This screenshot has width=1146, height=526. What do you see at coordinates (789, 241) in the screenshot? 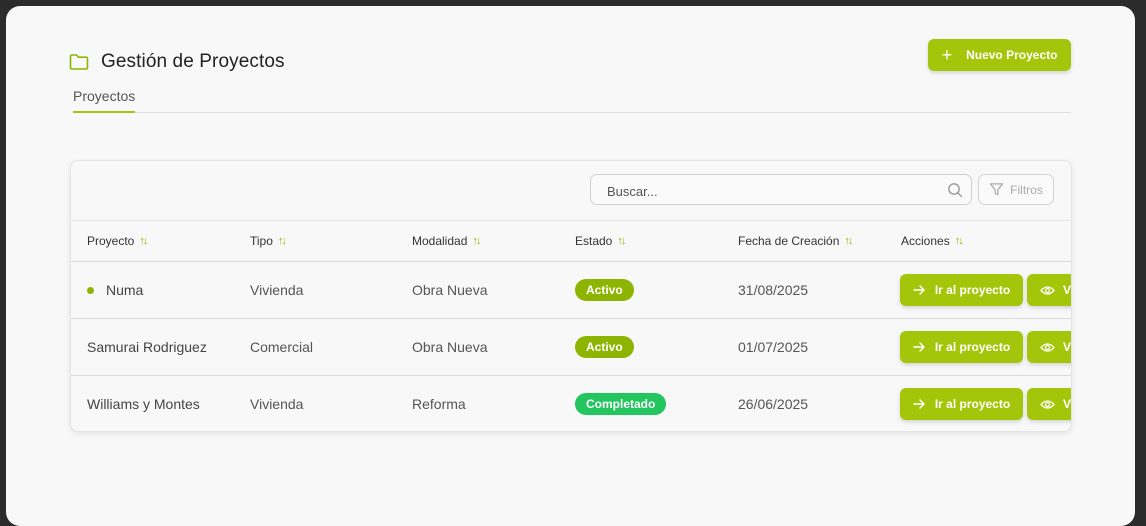
I see `column-label: Fecha de Creación` at bounding box center [789, 241].